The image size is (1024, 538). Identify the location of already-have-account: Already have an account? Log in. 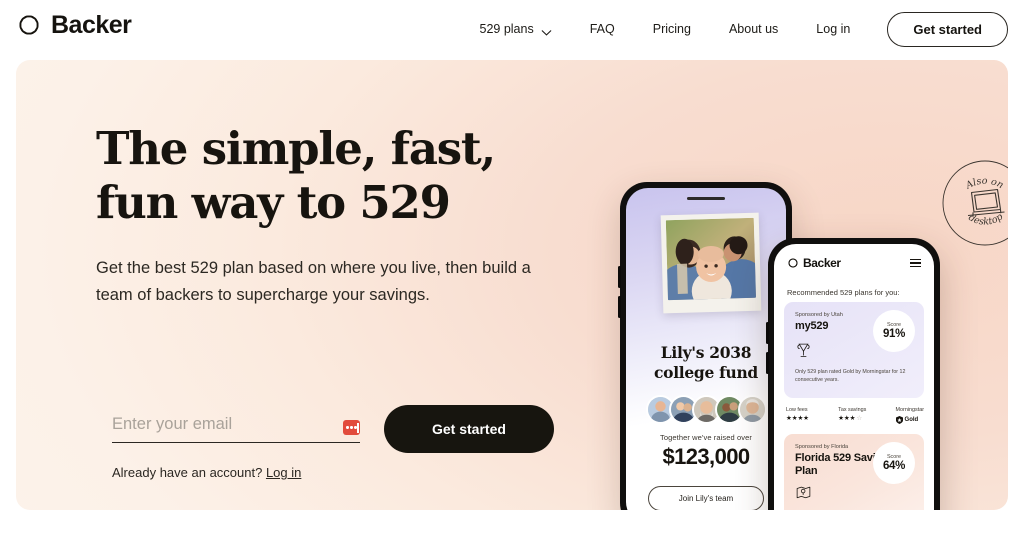
(206, 472).